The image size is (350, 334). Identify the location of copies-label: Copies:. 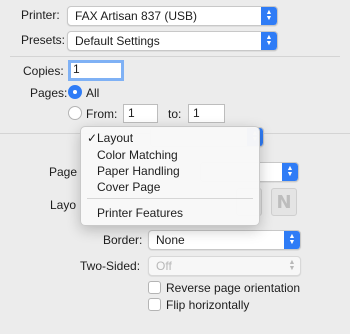
(43, 71).